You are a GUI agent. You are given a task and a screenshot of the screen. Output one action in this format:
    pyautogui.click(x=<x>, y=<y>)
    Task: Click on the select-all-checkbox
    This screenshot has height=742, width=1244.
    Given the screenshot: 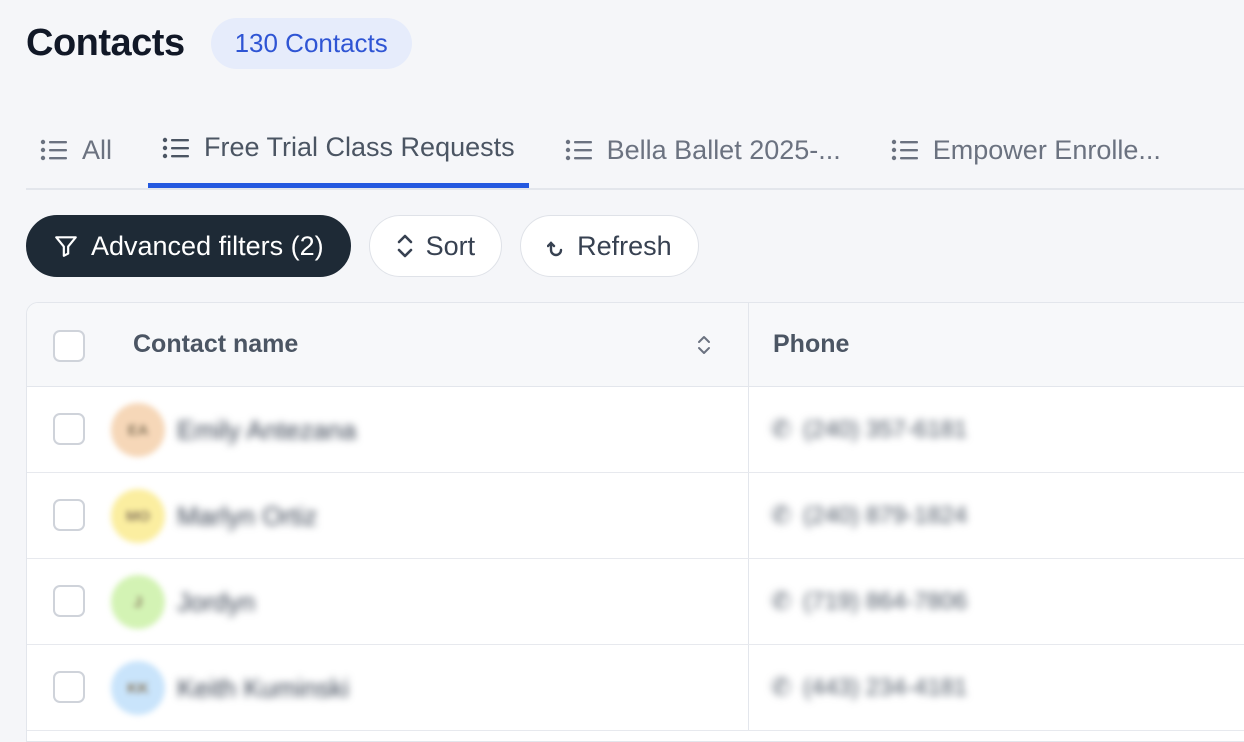 What is the action you would take?
    pyautogui.click(x=69, y=346)
    